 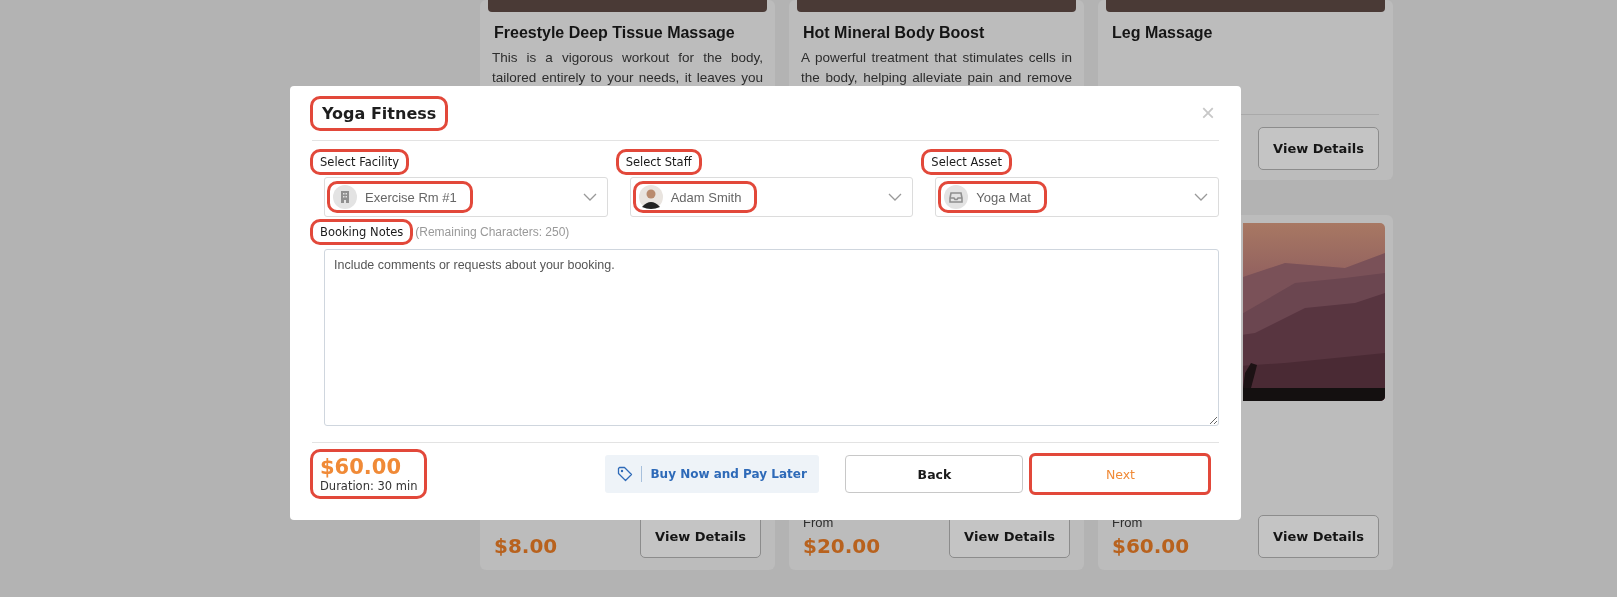 What do you see at coordinates (1151, 546) in the screenshot?
I see `card-price: $60.00` at bounding box center [1151, 546].